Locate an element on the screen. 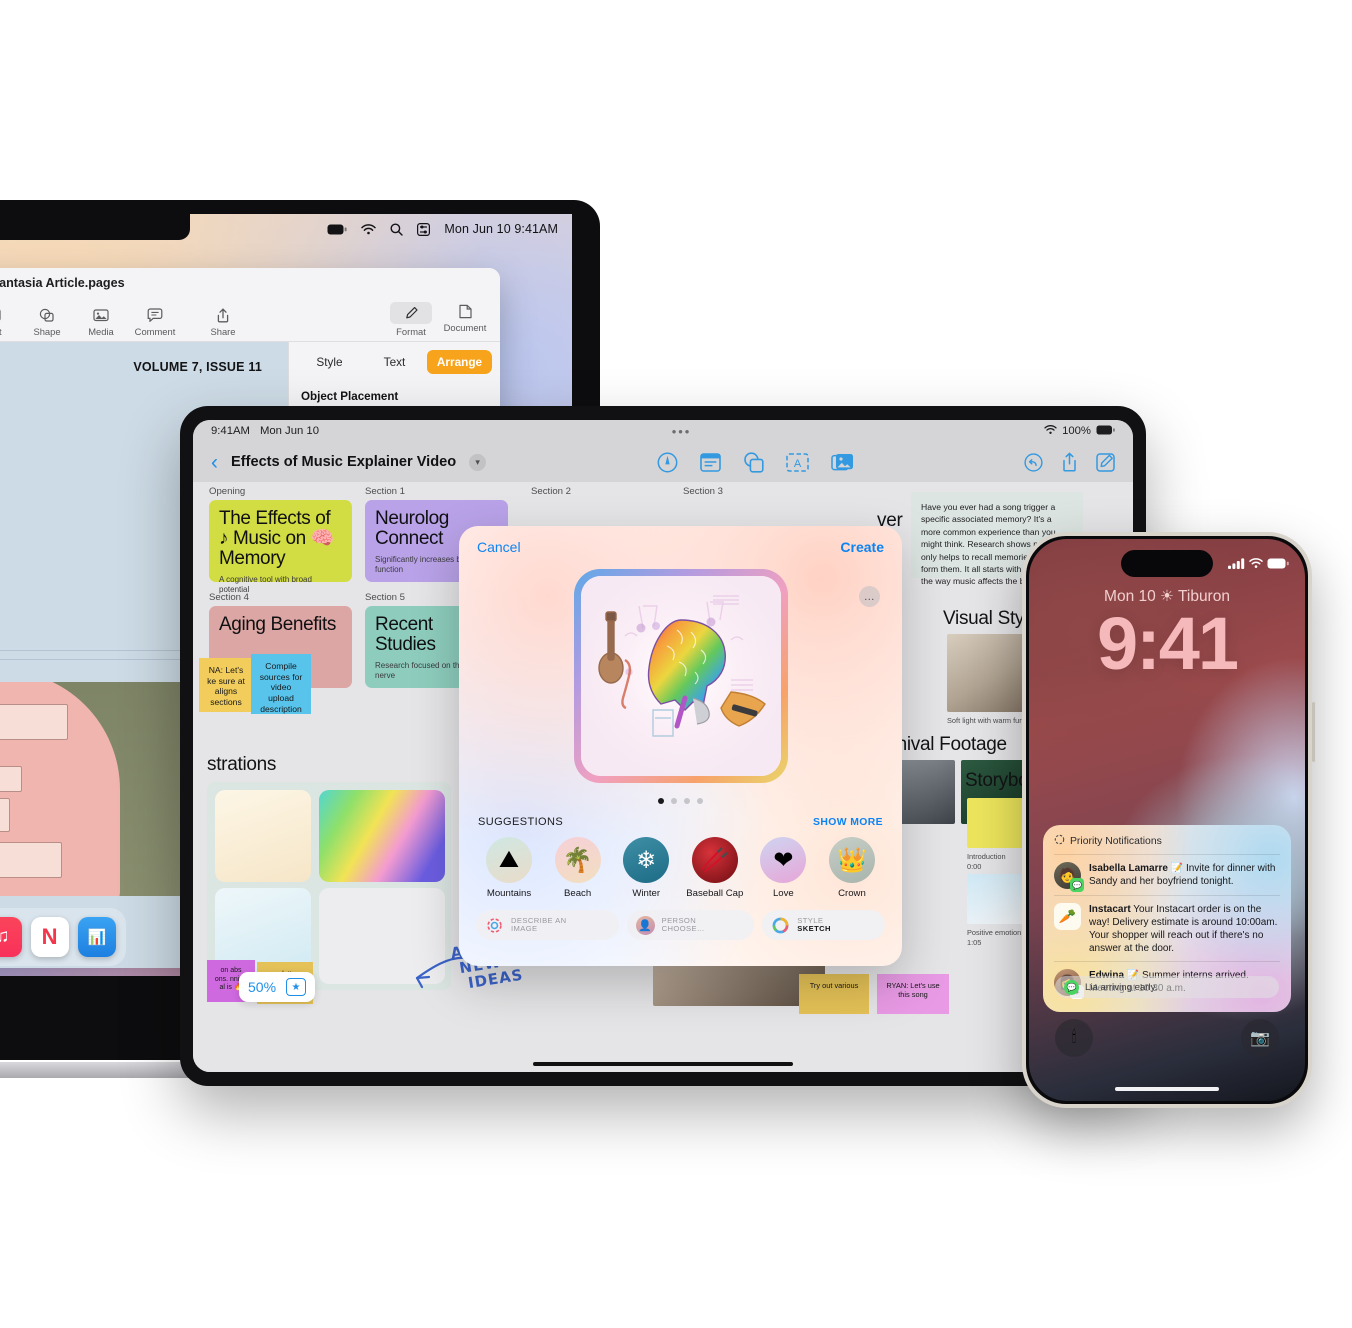 The height and width of the screenshot is (1328, 1352). macos-dock: tv ♫ N 📊 is located at coordinates (63, 937).